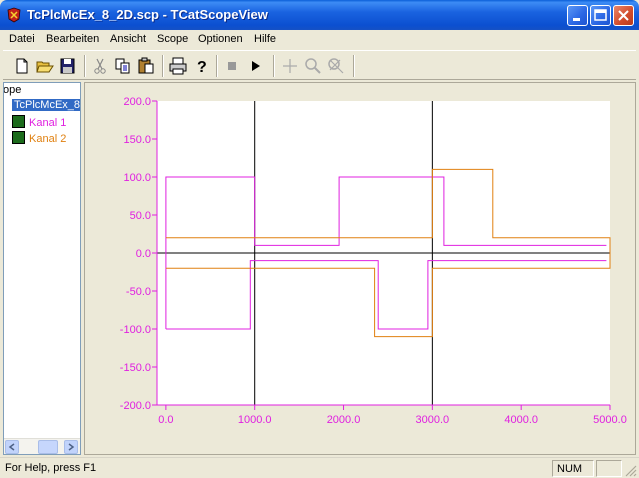  Describe the element at coordinates (128, 39) in the screenshot. I see `menu-ansicht: Ansicht` at that location.